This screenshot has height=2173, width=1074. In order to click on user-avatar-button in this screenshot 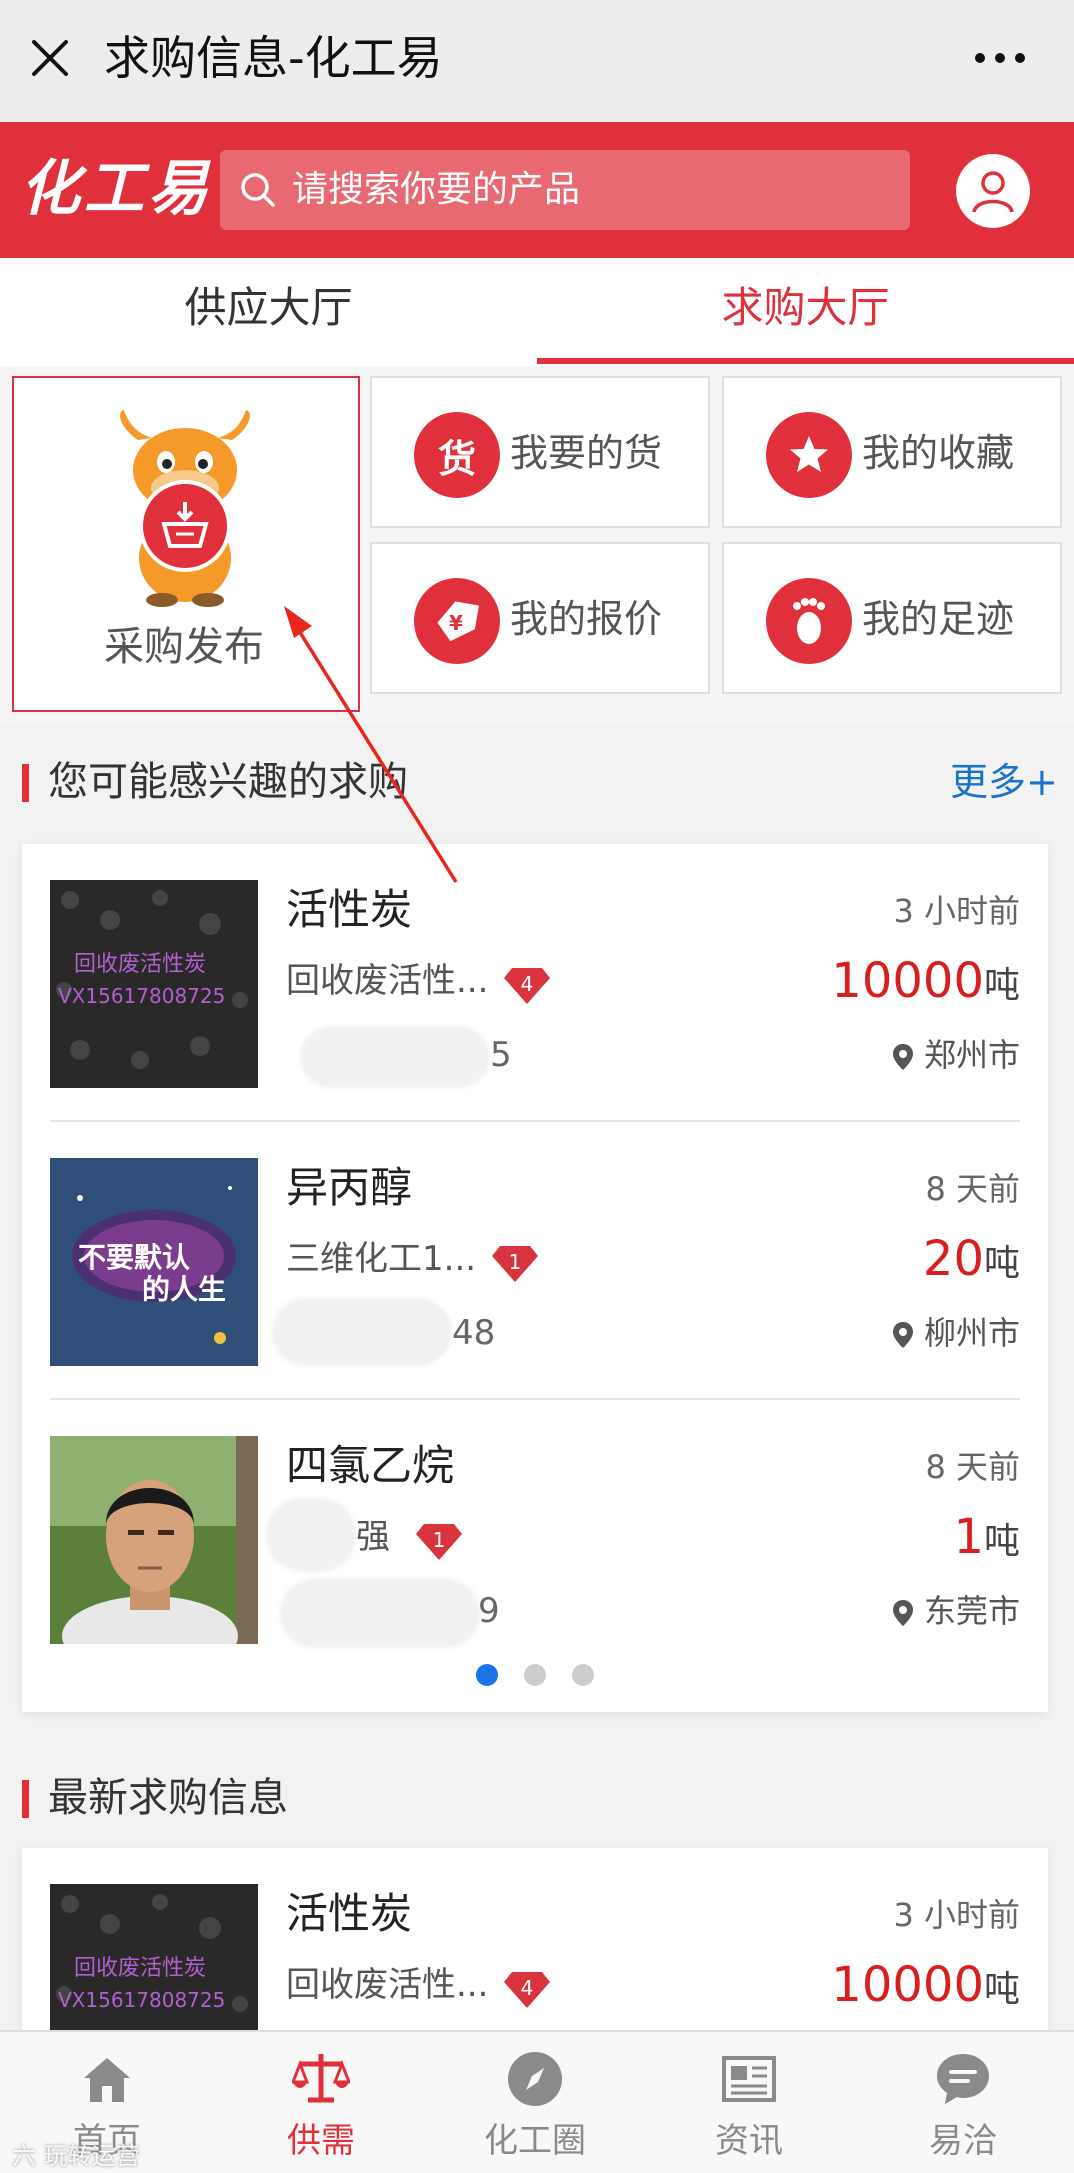, I will do `click(993, 191)`.